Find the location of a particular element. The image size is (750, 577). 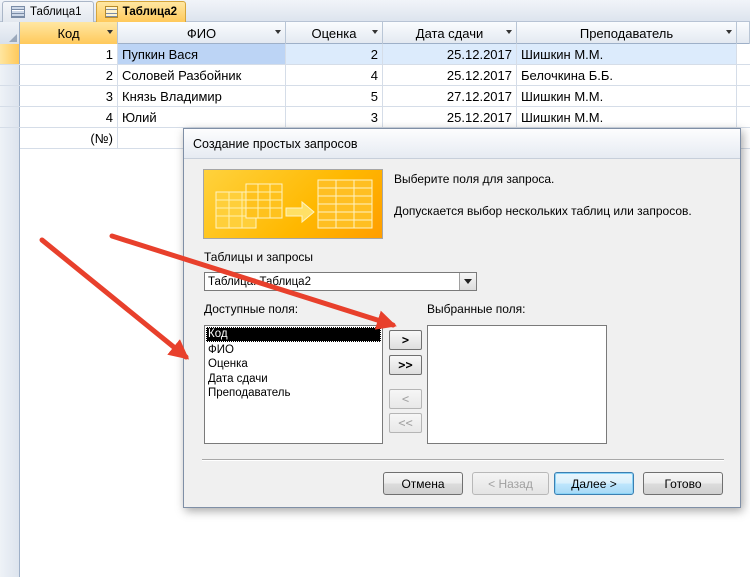

add-all-fields-button: >> is located at coordinates (405, 365).